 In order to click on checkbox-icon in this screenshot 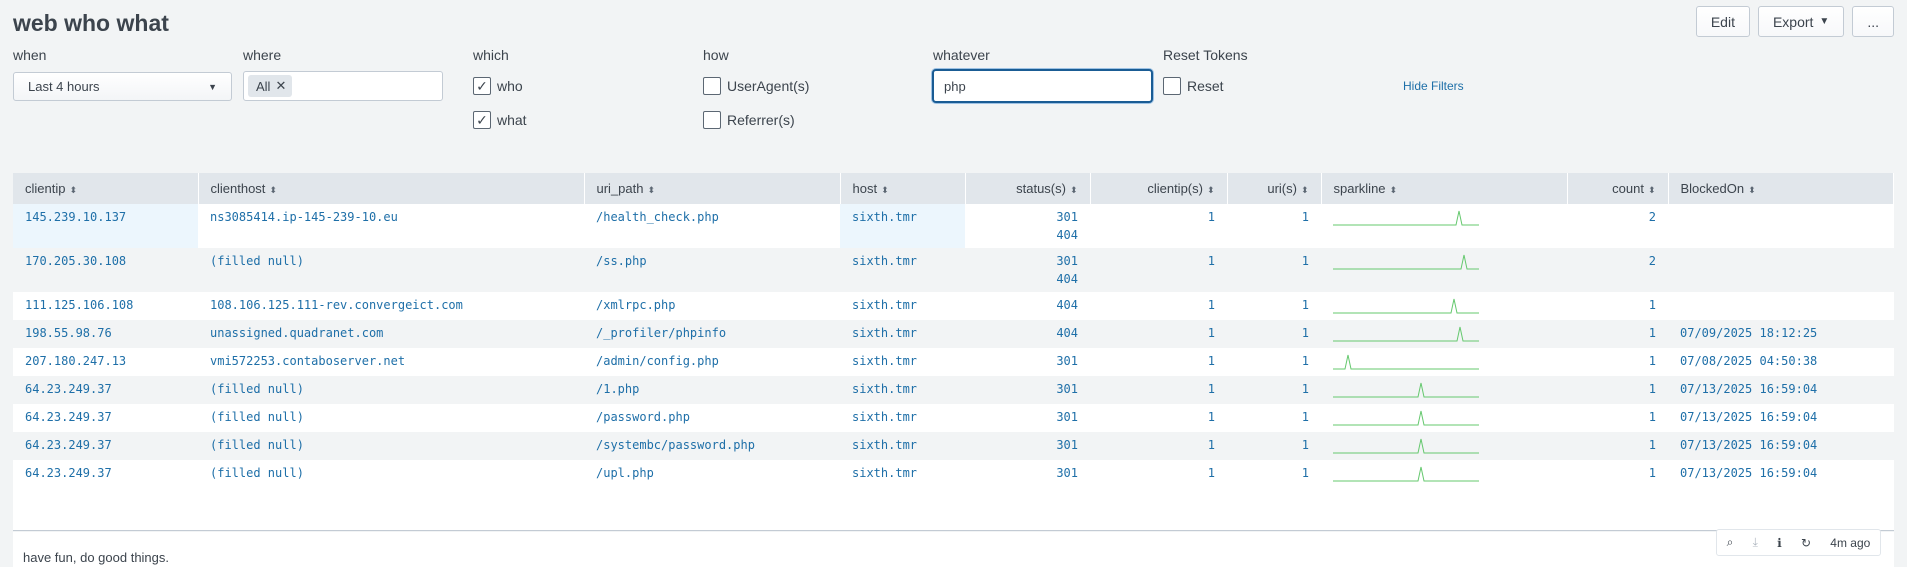, I will do `click(712, 120)`.